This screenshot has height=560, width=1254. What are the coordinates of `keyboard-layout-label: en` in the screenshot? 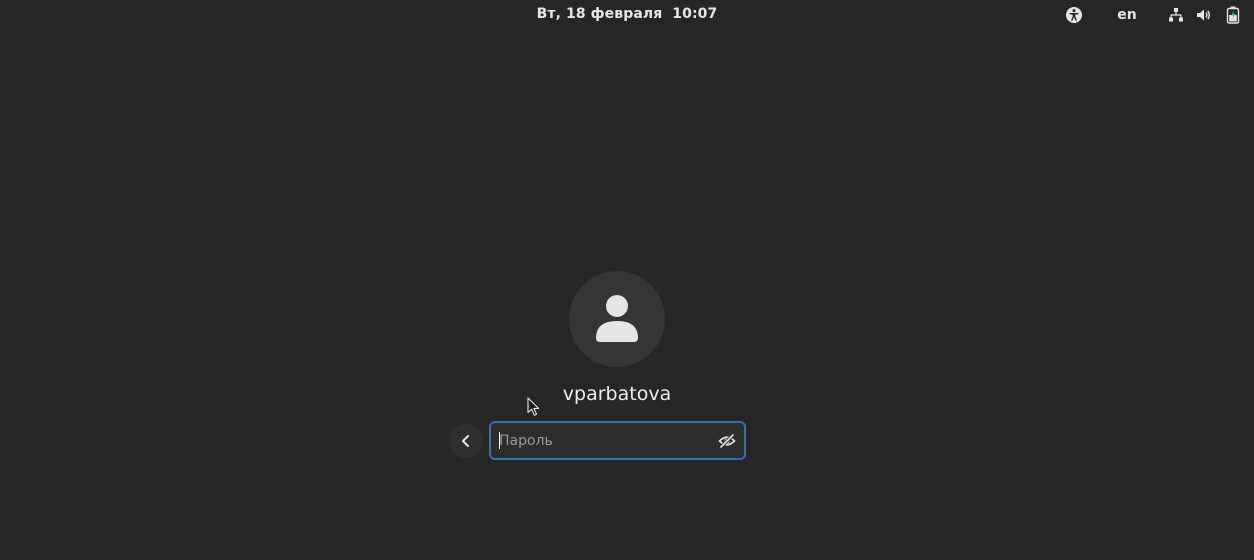 It's located at (1127, 15).